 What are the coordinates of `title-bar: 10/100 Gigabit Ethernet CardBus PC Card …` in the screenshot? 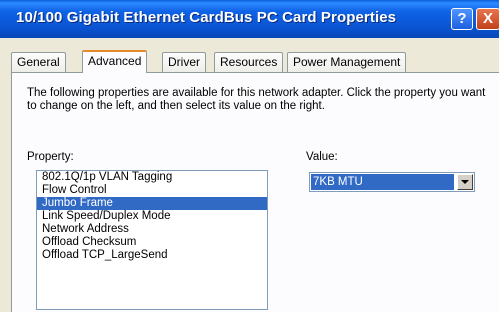 It's located at (249, 19).